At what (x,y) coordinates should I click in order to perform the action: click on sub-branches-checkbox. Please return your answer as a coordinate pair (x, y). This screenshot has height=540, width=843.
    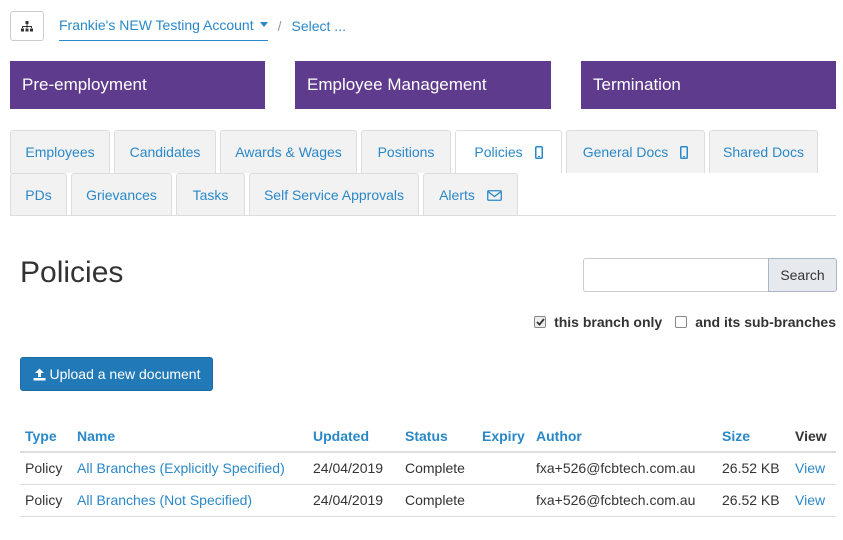
    Looking at the image, I should click on (681, 322).